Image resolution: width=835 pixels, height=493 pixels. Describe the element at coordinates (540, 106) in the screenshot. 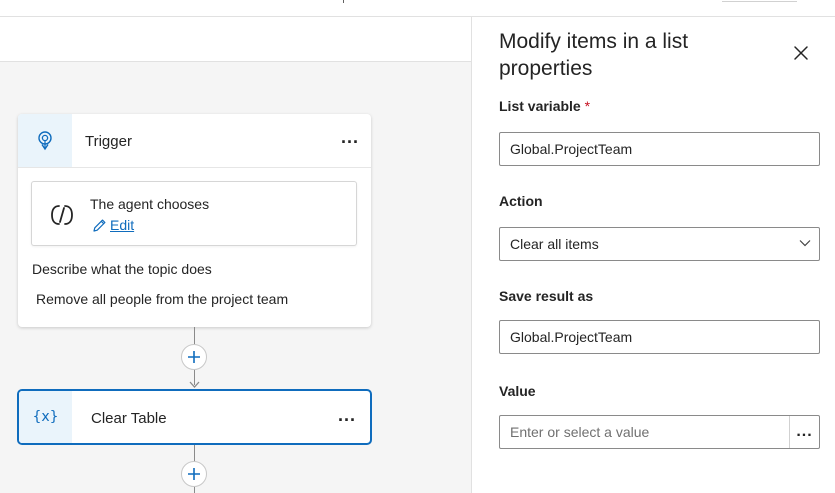

I see `list-variable-label-text: List variable` at that location.